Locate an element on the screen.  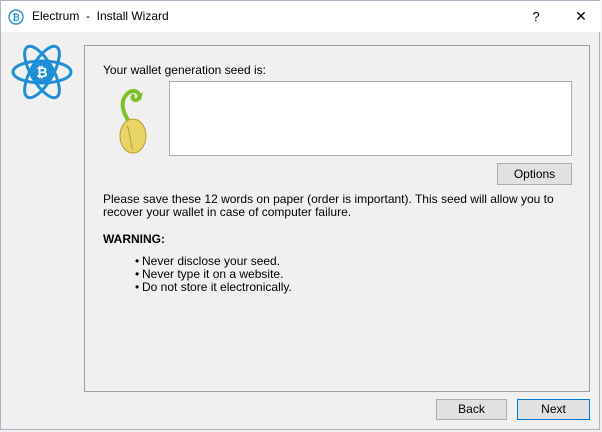
seed-sprout-icon is located at coordinates (133, 121).